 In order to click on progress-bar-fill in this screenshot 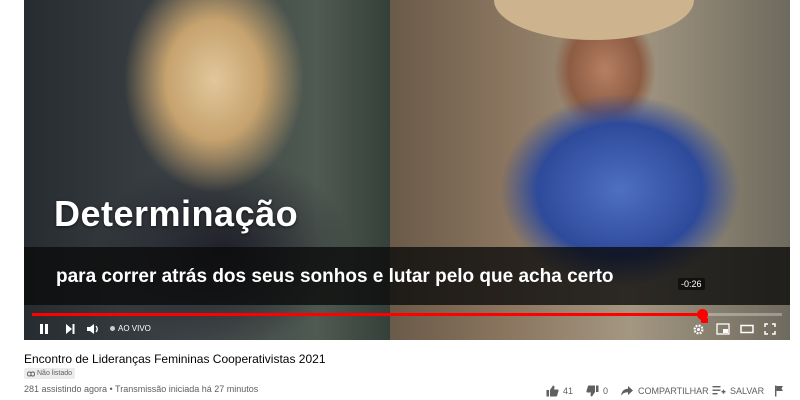, I will do `click(367, 314)`.